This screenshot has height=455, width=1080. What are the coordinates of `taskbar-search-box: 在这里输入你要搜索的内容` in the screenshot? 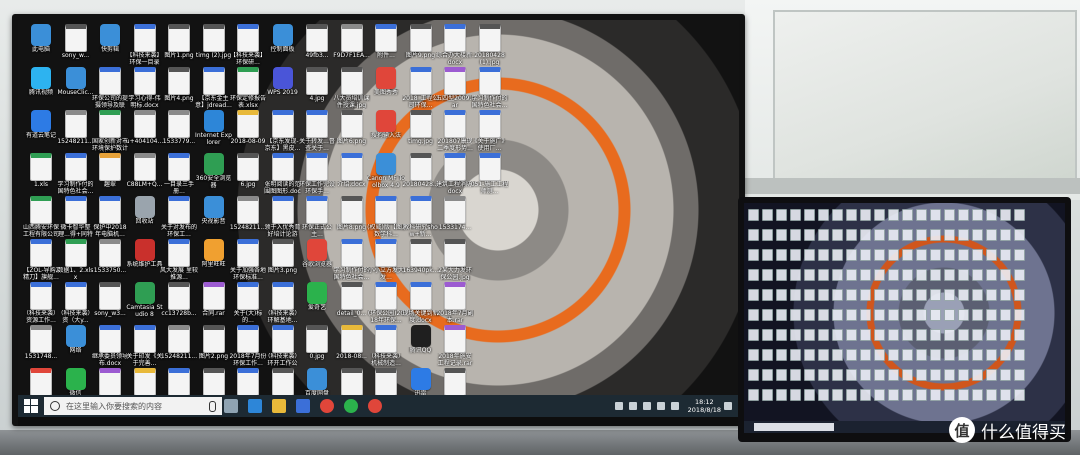 It's located at (133, 406).